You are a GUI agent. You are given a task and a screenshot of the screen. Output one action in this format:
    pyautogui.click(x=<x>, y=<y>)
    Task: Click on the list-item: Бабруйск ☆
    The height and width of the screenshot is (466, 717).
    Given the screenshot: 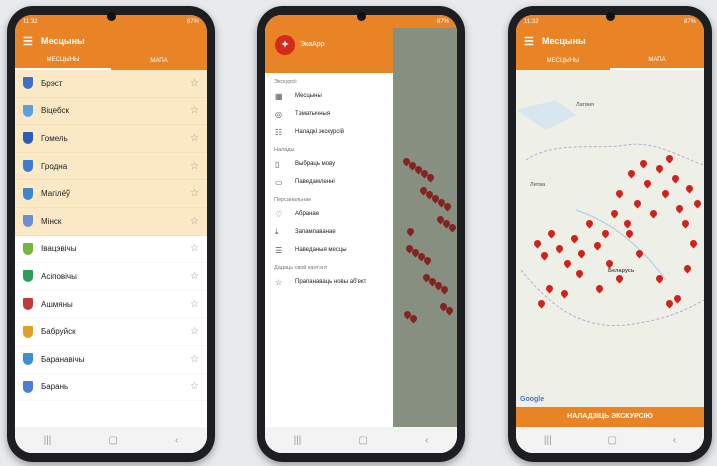 What is the action you would take?
    pyautogui.click(x=111, y=332)
    